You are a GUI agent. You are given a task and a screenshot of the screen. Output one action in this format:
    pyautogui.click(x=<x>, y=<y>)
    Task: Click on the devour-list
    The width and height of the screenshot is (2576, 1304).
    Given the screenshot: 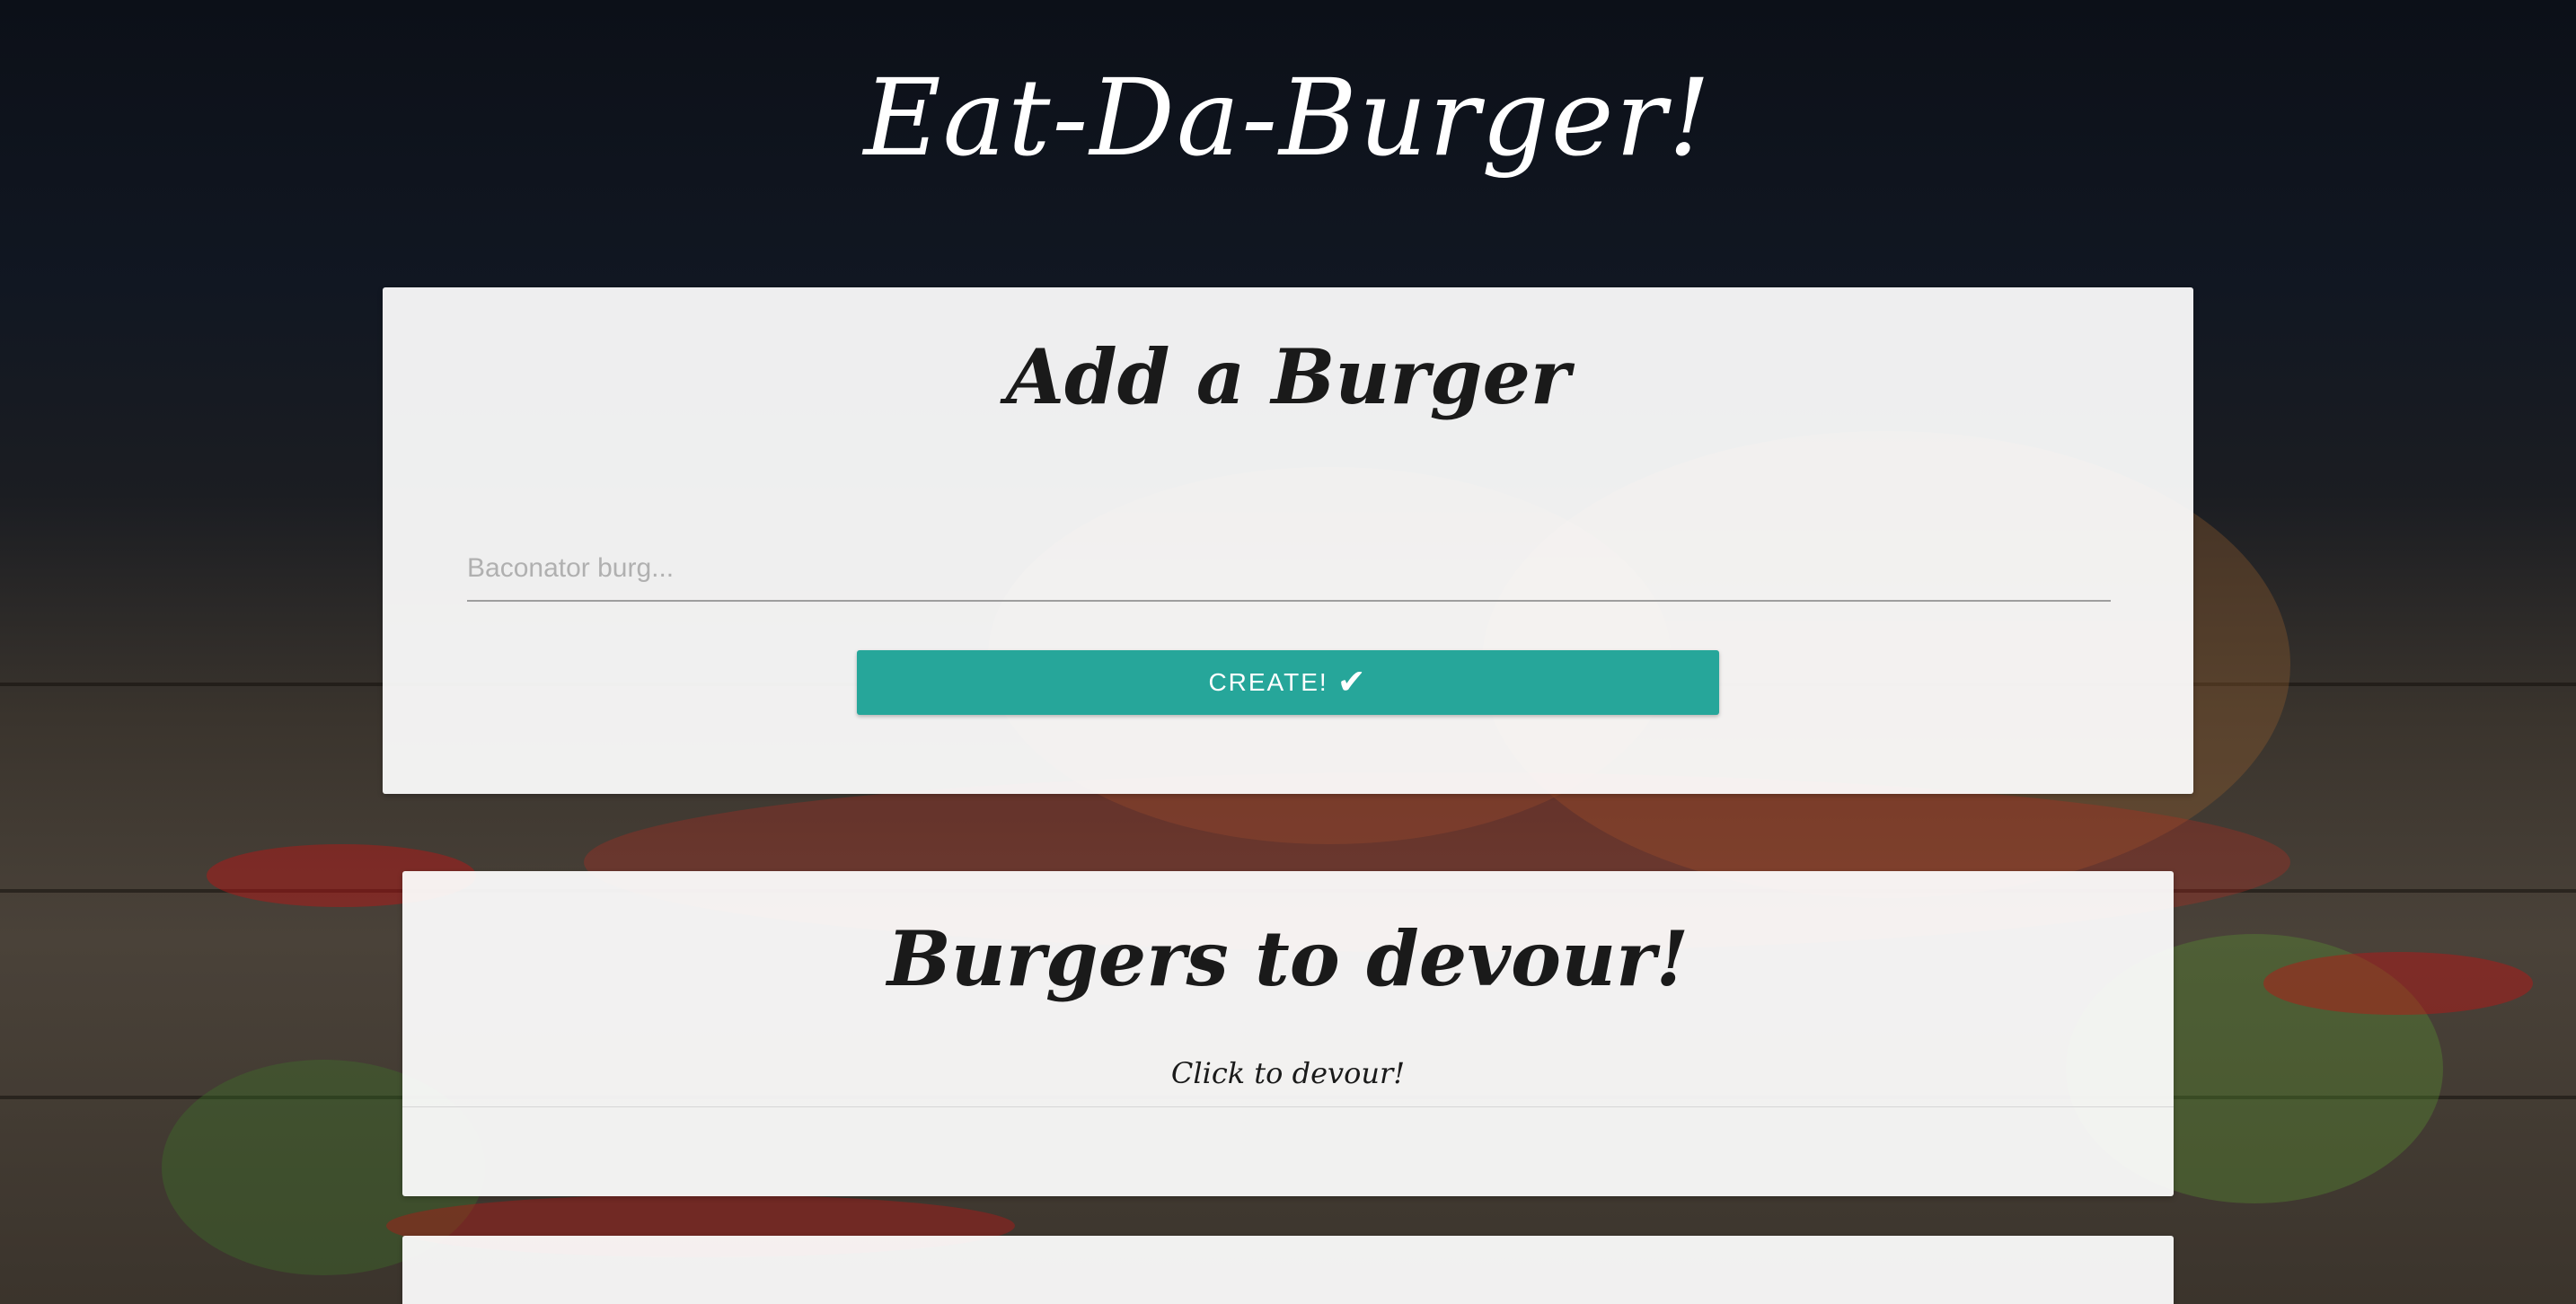 What is the action you would take?
    pyautogui.click(x=1288, y=1151)
    